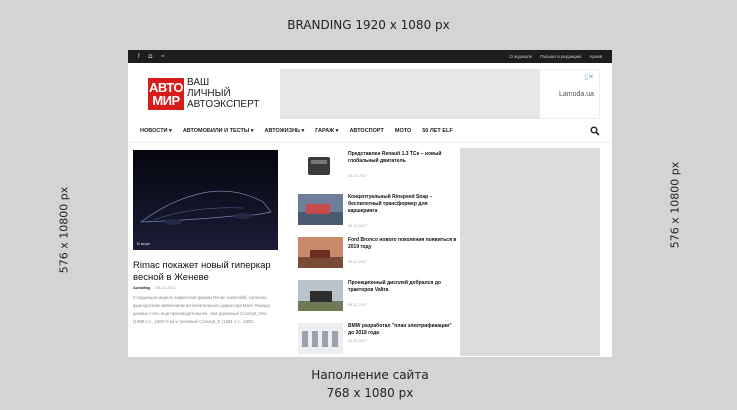 Image resolution: width=737 pixels, height=410 pixels. Describe the element at coordinates (437, 131) in the screenshot. I see `nav-item-elf: 50 ЛЕТ ELF` at that location.